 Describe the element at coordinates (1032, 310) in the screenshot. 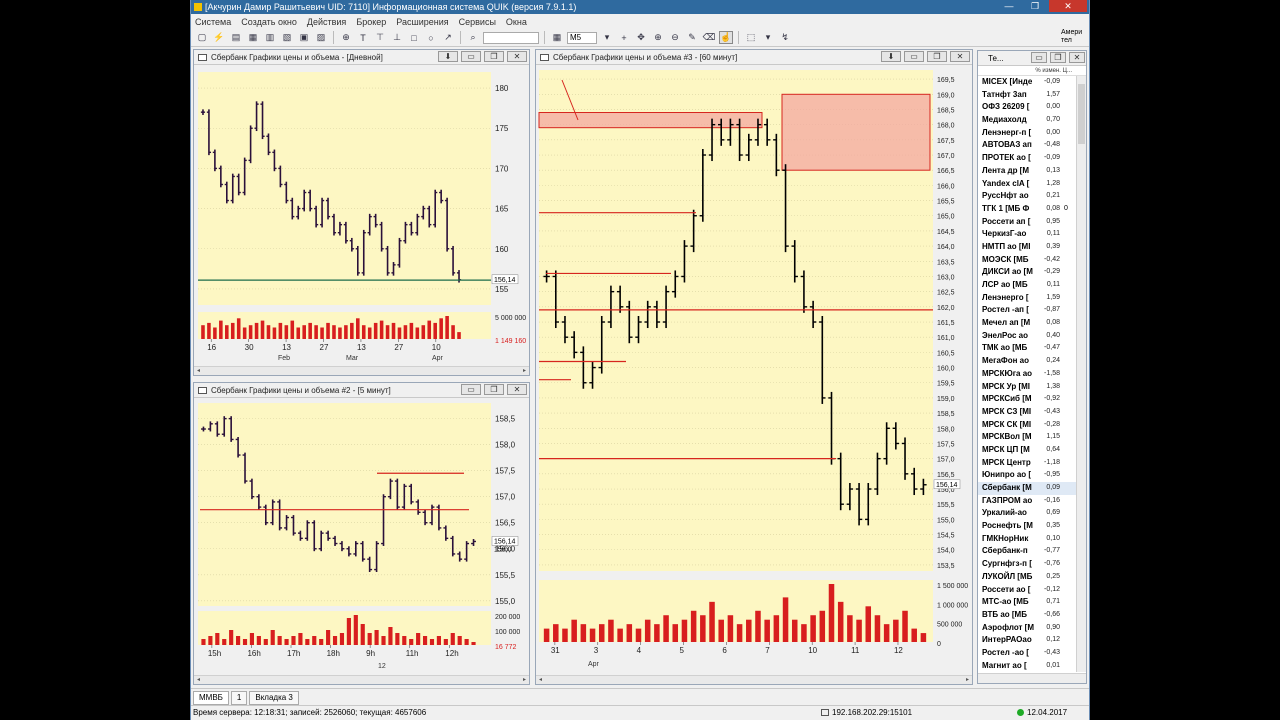

I see `table-row: Ростел -ап [-0,87` at that location.